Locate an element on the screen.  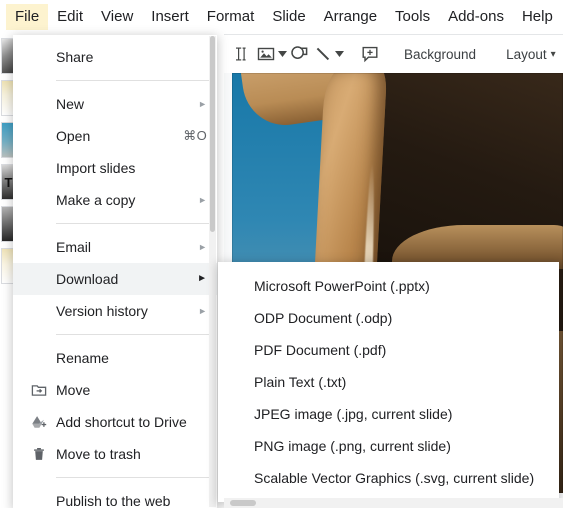
menu-item-rename: Rename is located at coordinates (115, 358).